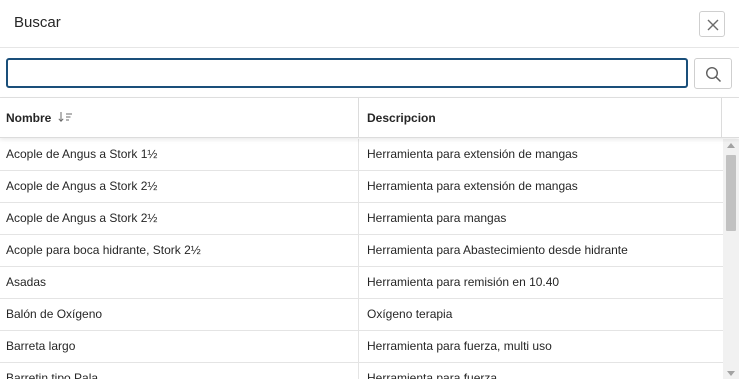  What do you see at coordinates (463, 282) in the screenshot?
I see `cell-descripcion: Herramienta para remisión en 10.40` at bounding box center [463, 282].